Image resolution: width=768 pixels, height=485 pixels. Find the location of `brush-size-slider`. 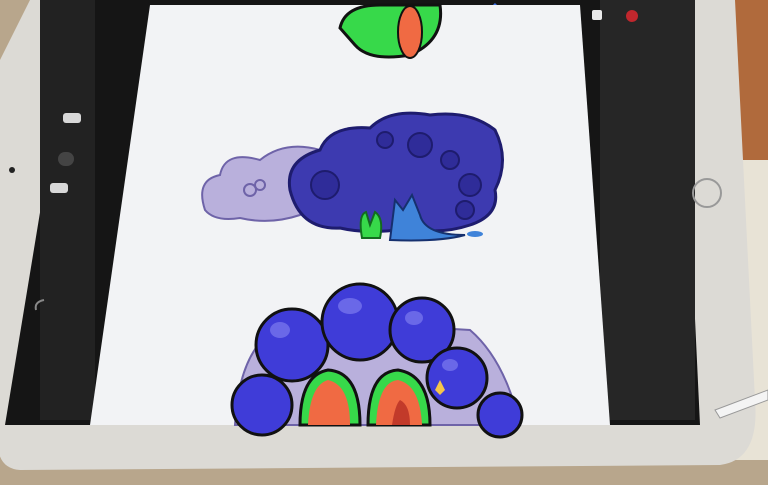

brush-size-slider is located at coordinates (72, 118).